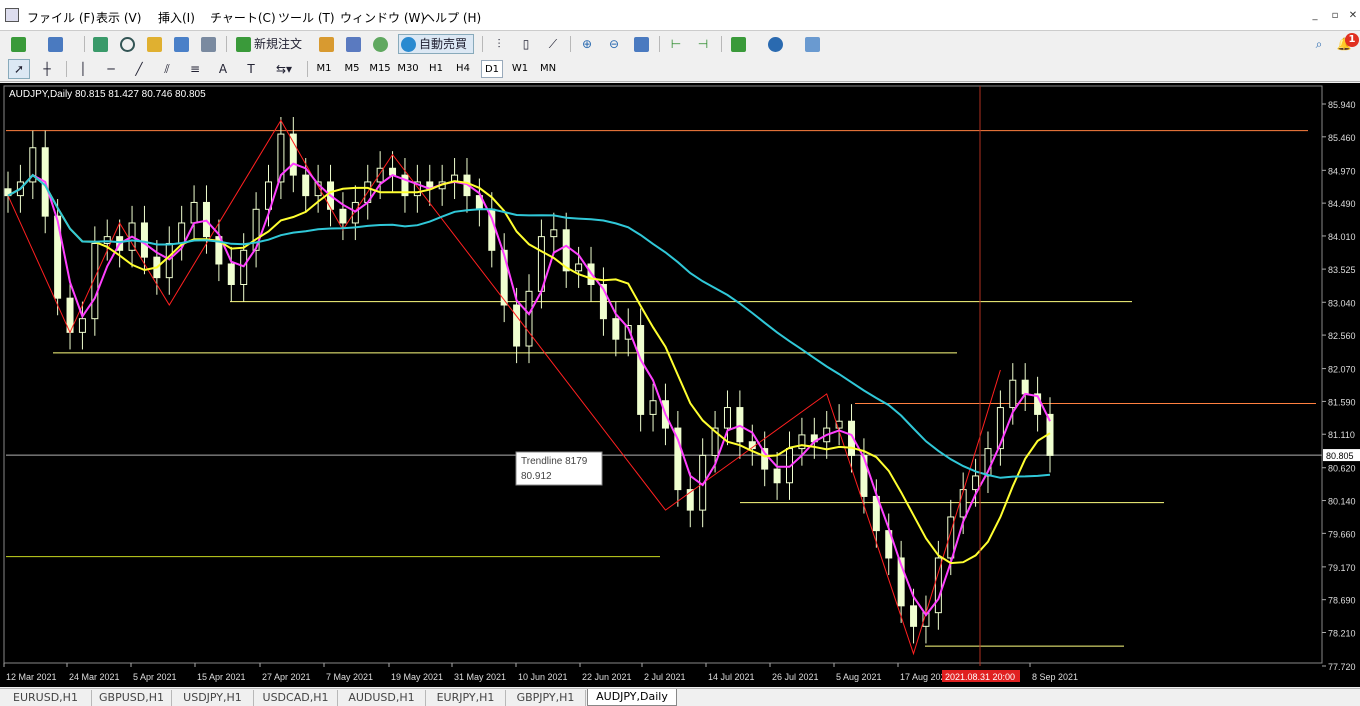 This screenshot has width=1360, height=706. I want to click on timeframe-m15: M15, so click(380, 69).